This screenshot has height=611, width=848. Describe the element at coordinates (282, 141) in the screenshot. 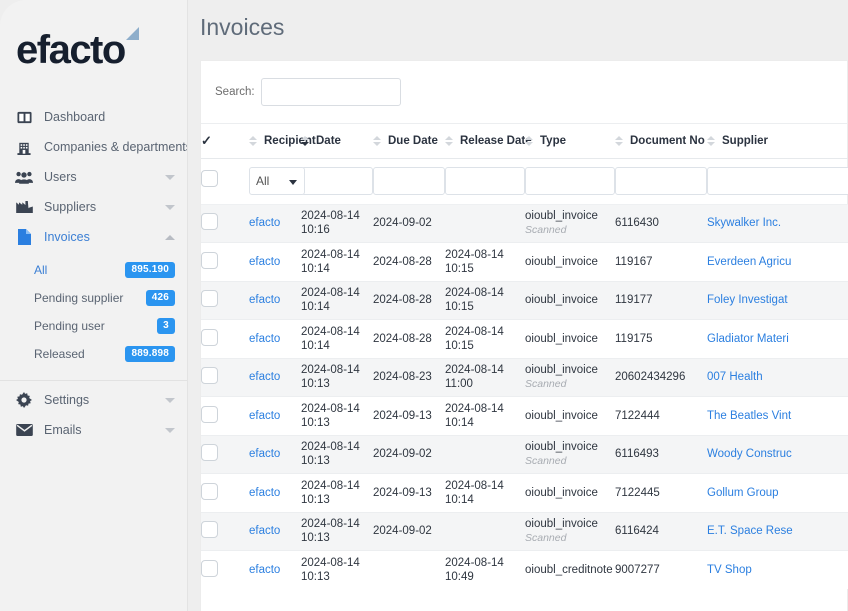

I see `column-header-recipient: Recipient` at that location.